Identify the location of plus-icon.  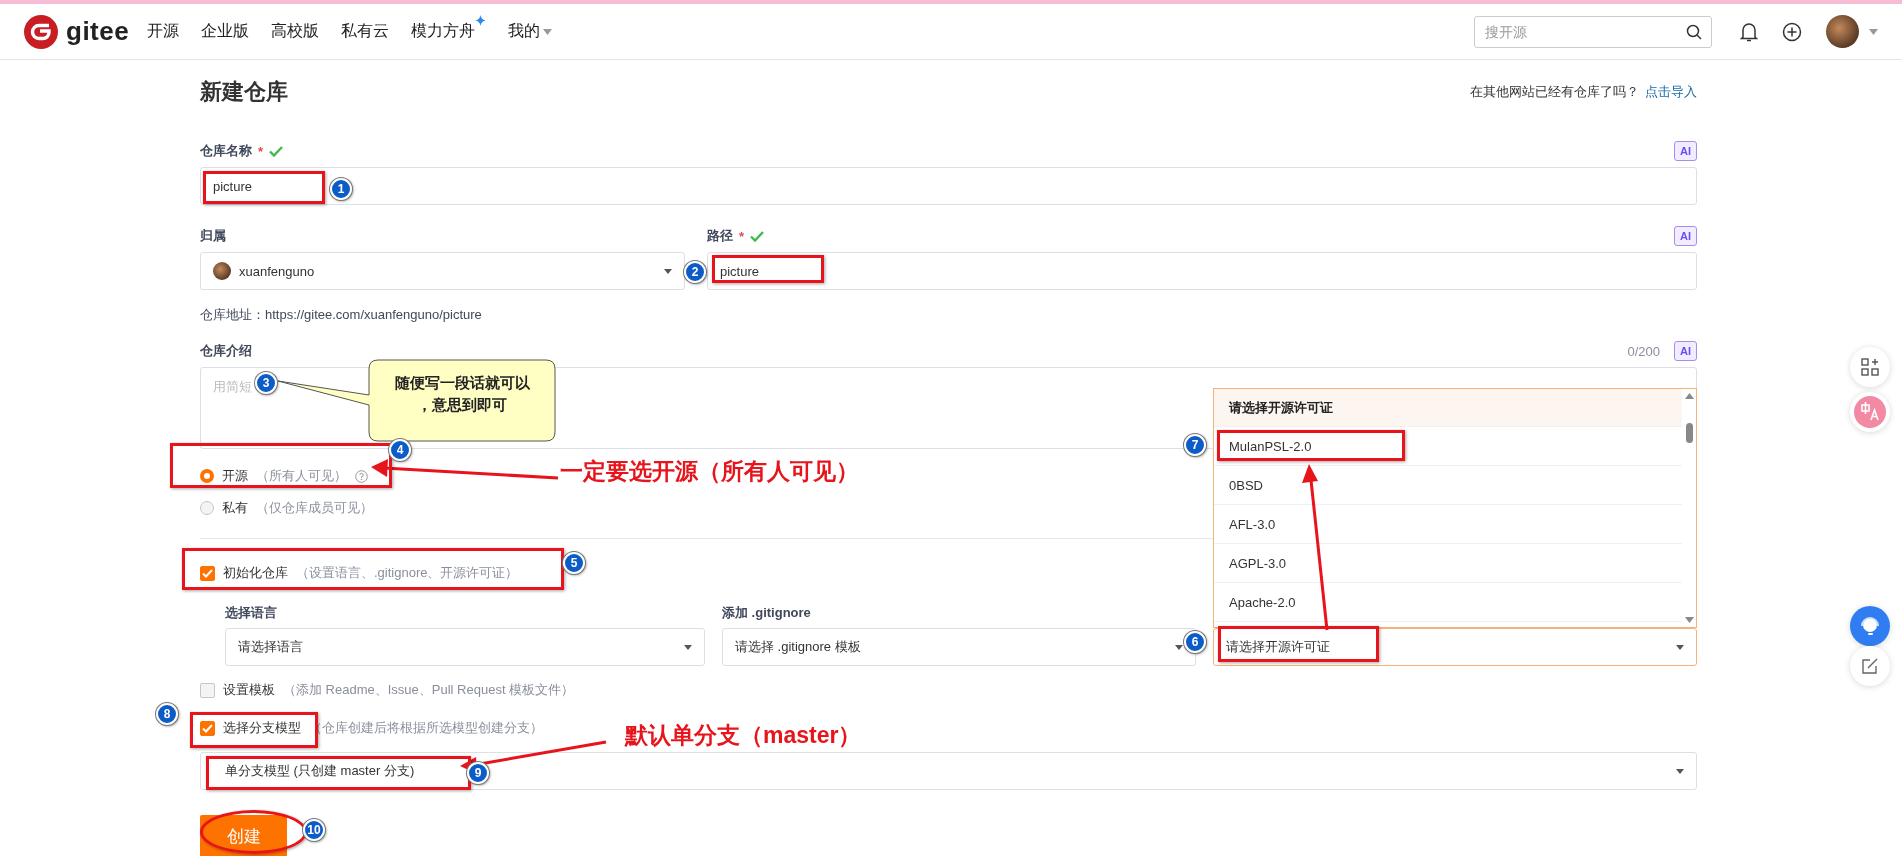
(1792, 31).